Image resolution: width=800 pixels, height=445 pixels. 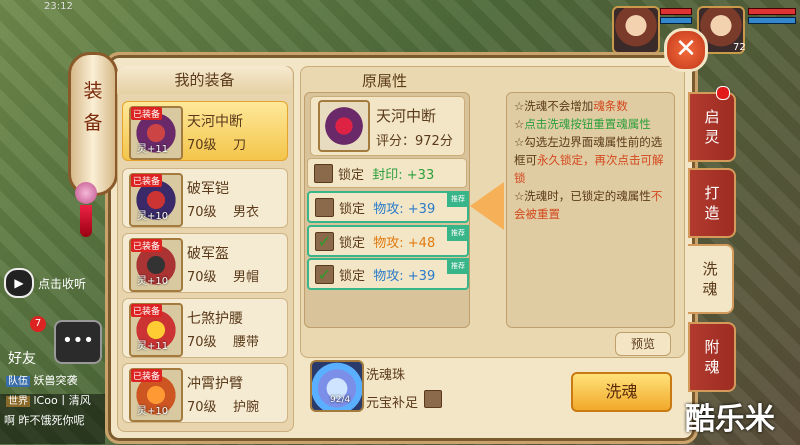 What do you see at coordinates (215, 384) in the screenshot?
I see `equipment-name: 冲霄护臂` at bounding box center [215, 384].